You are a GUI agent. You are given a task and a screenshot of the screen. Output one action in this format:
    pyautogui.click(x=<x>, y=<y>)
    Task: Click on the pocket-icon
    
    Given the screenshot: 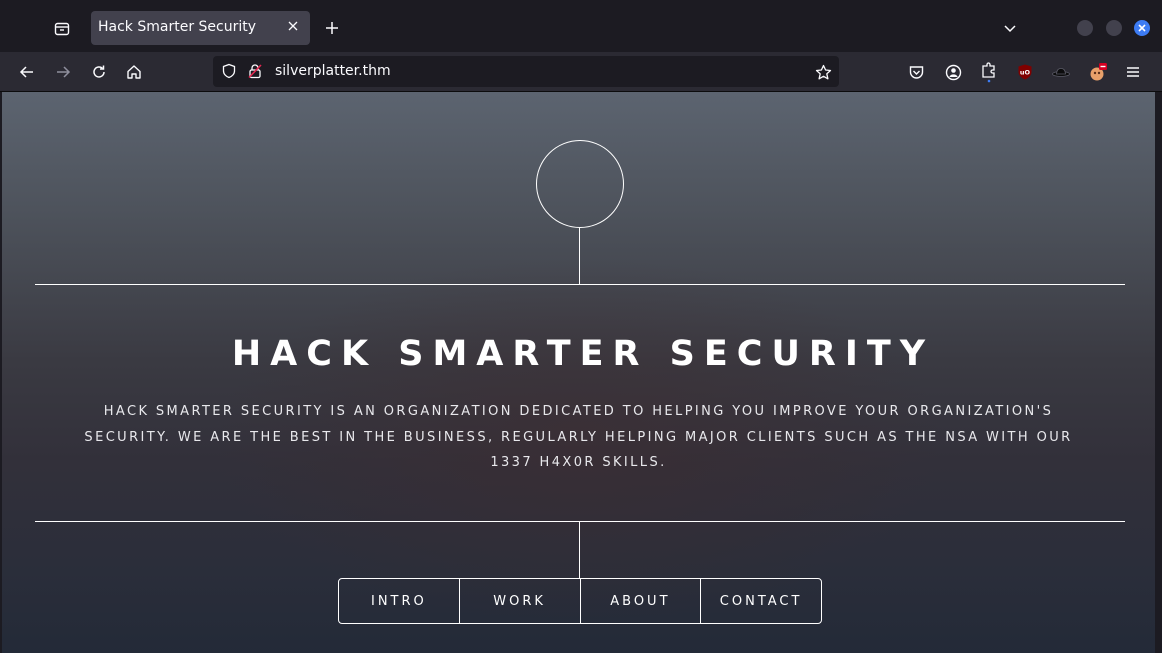 What is the action you would take?
    pyautogui.click(x=916, y=72)
    